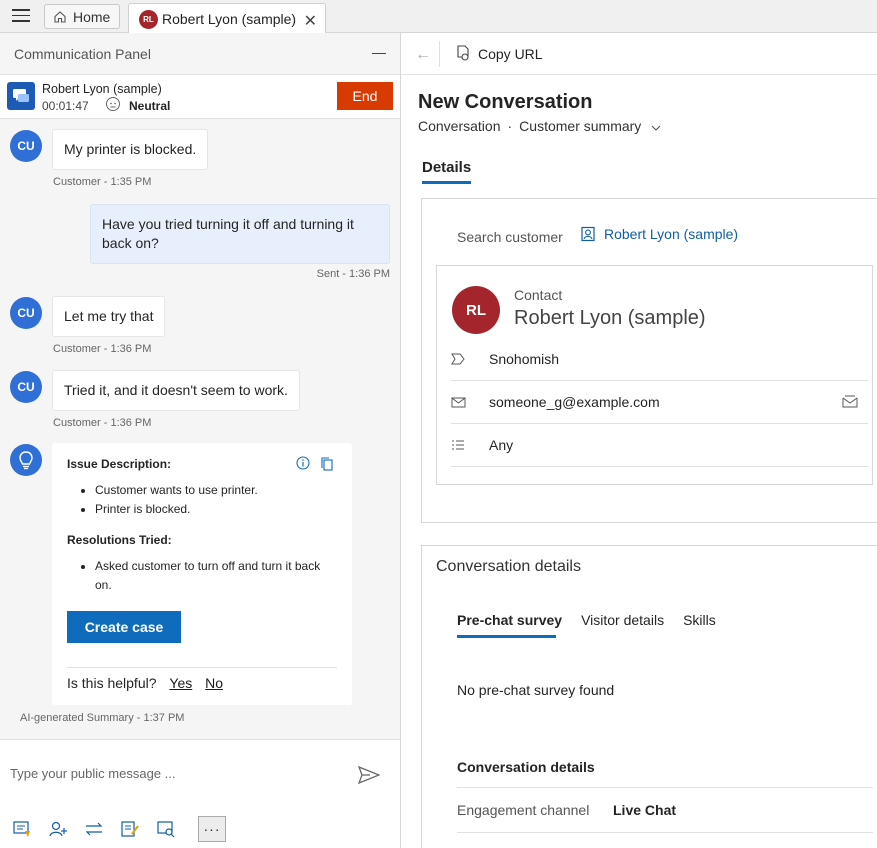 The height and width of the screenshot is (848, 877). I want to click on tab-skills: Skills, so click(699, 620).